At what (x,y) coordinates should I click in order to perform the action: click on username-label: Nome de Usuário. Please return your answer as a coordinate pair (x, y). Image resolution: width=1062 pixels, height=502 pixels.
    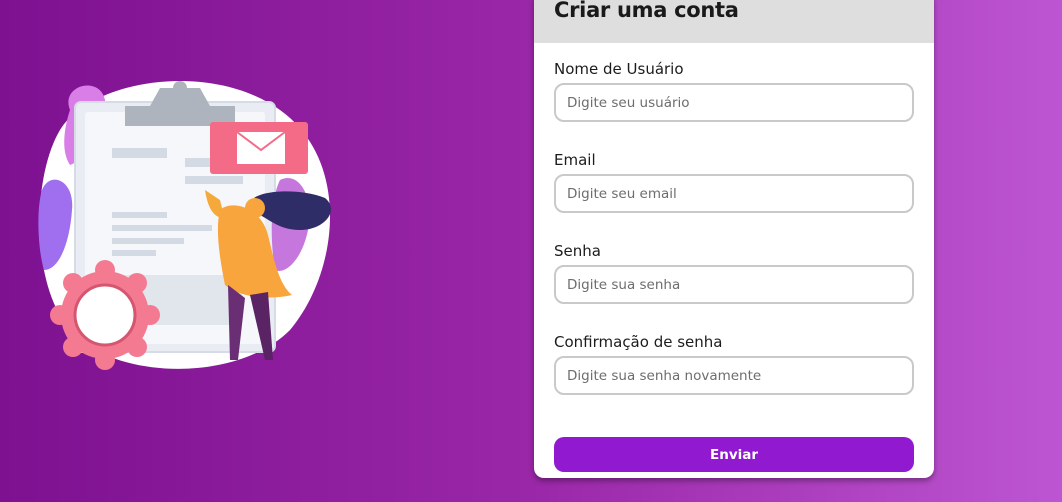
    Looking at the image, I should click on (619, 69).